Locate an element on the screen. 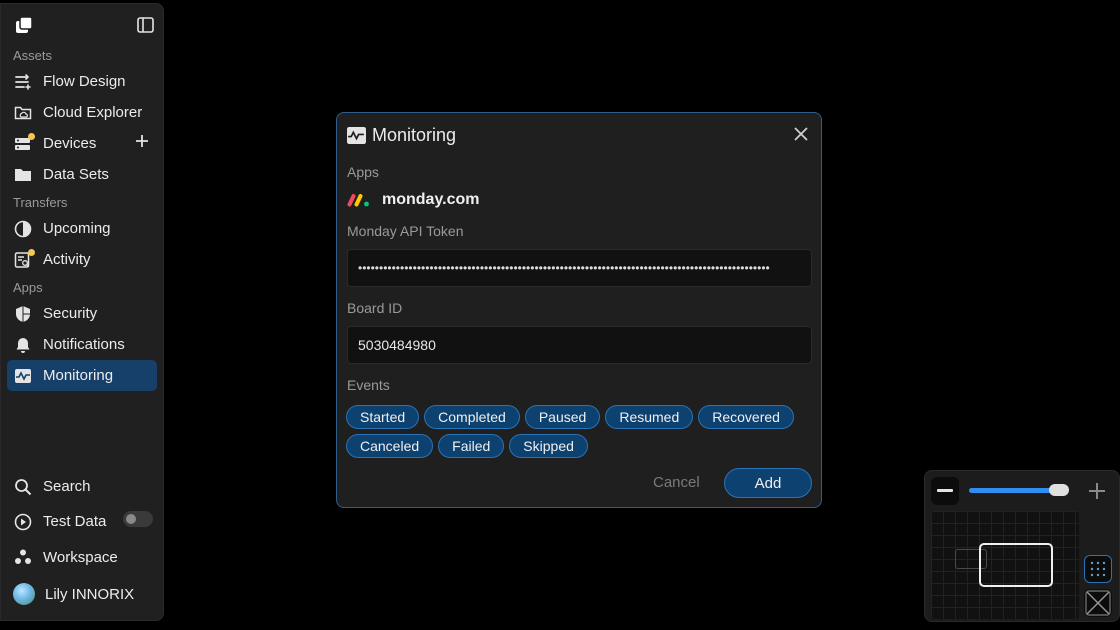 This screenshot has height=630, width=1120. fit-view-button is located at coordinates (1098, 603).